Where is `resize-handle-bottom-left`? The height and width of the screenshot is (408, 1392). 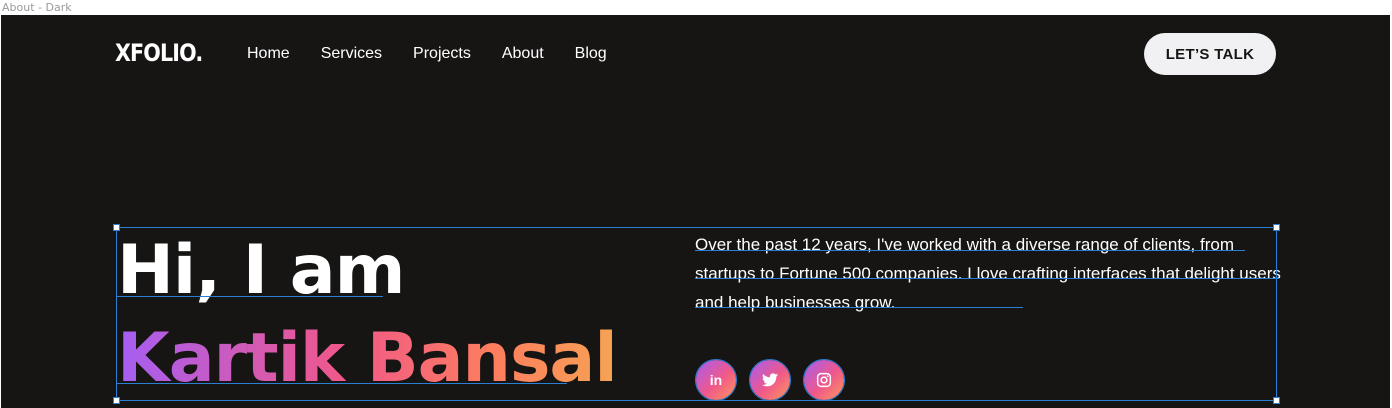
resize-handle-bottom-left is located at coordinates (116, 400).